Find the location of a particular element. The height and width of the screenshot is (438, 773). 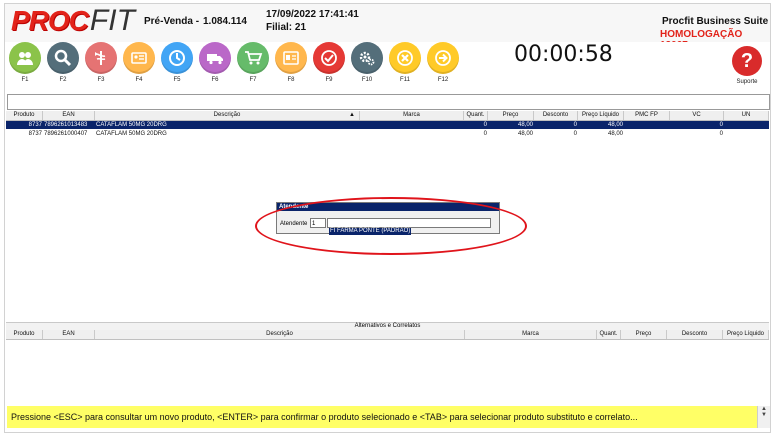

suite-name: Procfit Business Suite is located at coordinates (715, 21).